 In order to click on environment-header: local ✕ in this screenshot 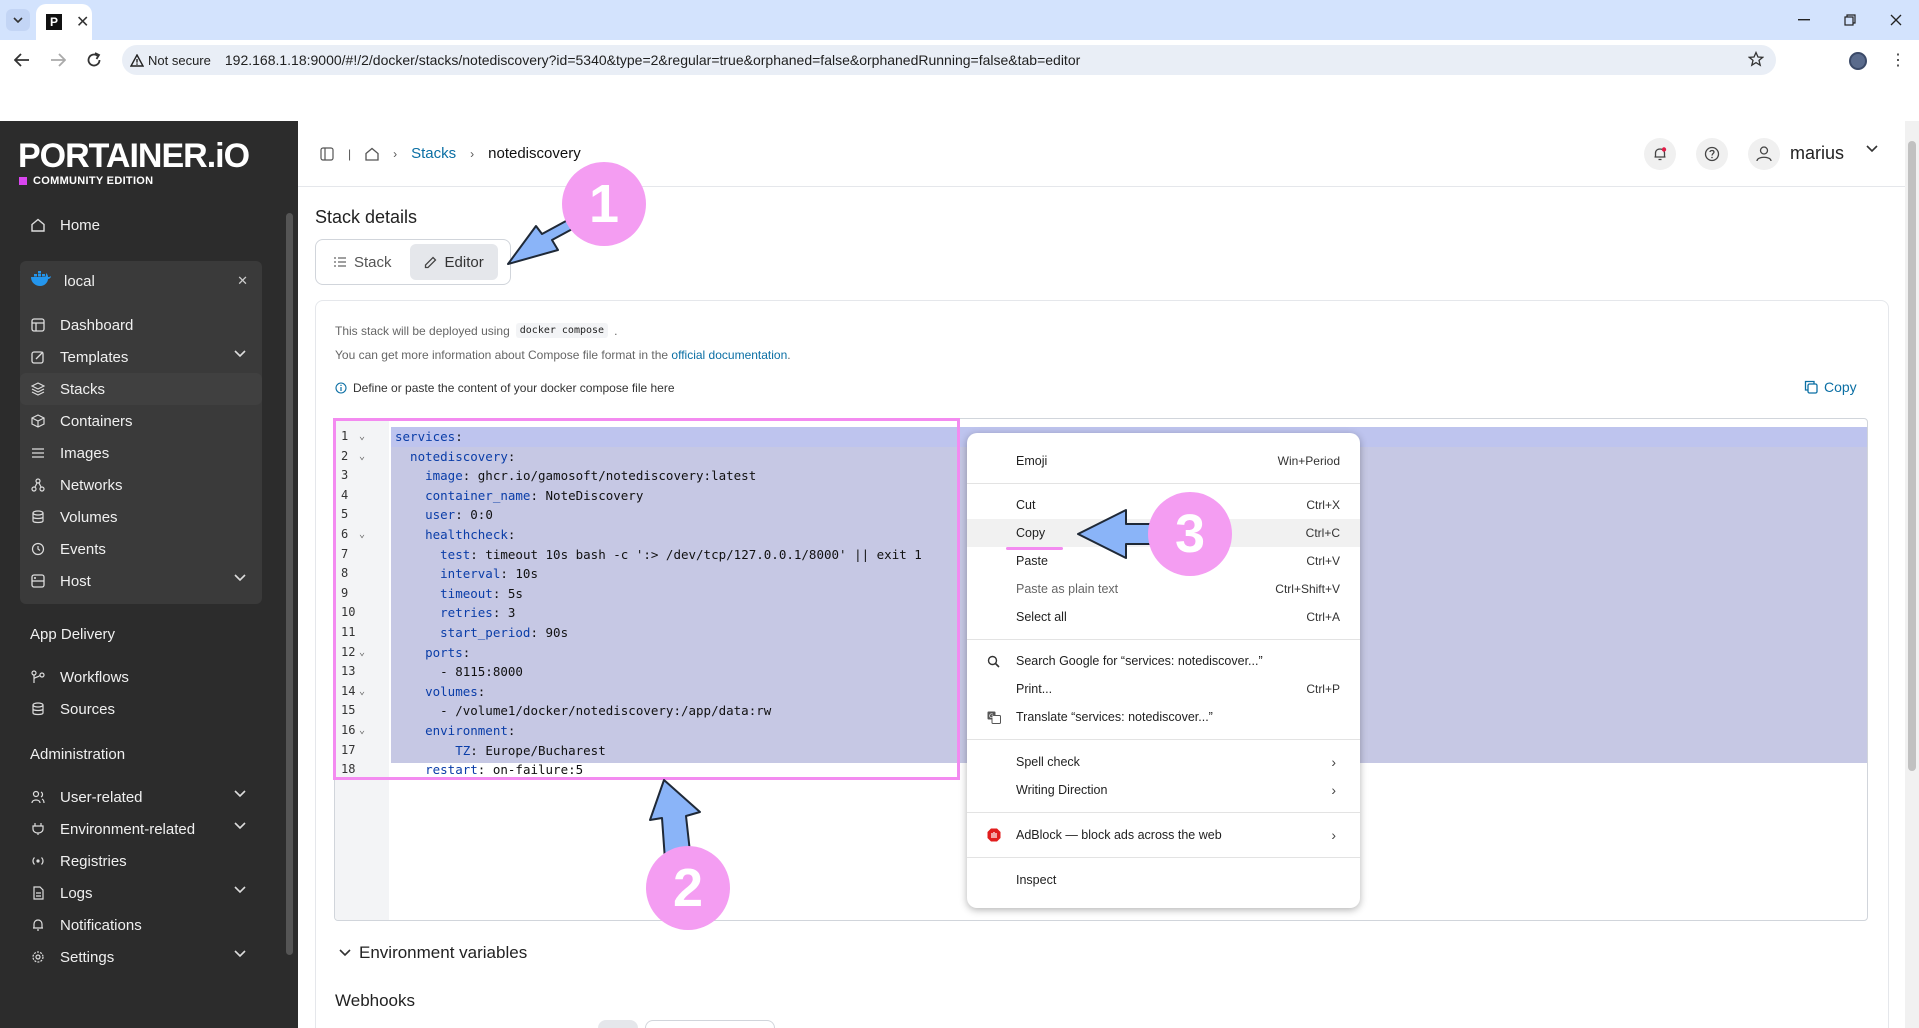, I will do `click(141, 281)`.